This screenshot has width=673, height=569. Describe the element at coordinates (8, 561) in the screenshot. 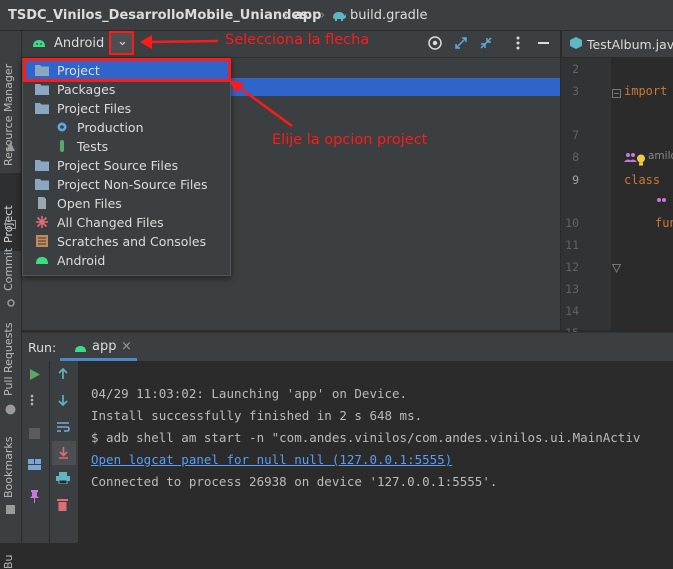

I see `stripe-build-variants: Bu` at that location.